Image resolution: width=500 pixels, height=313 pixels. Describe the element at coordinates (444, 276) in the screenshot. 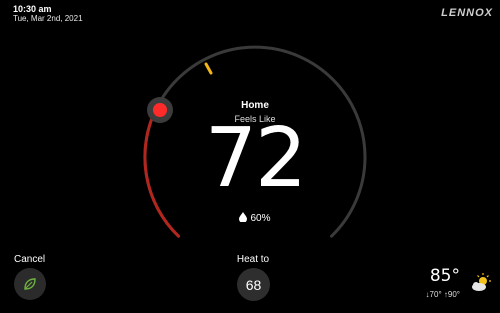

I see `outdoor-temperature: 85°` at that location.